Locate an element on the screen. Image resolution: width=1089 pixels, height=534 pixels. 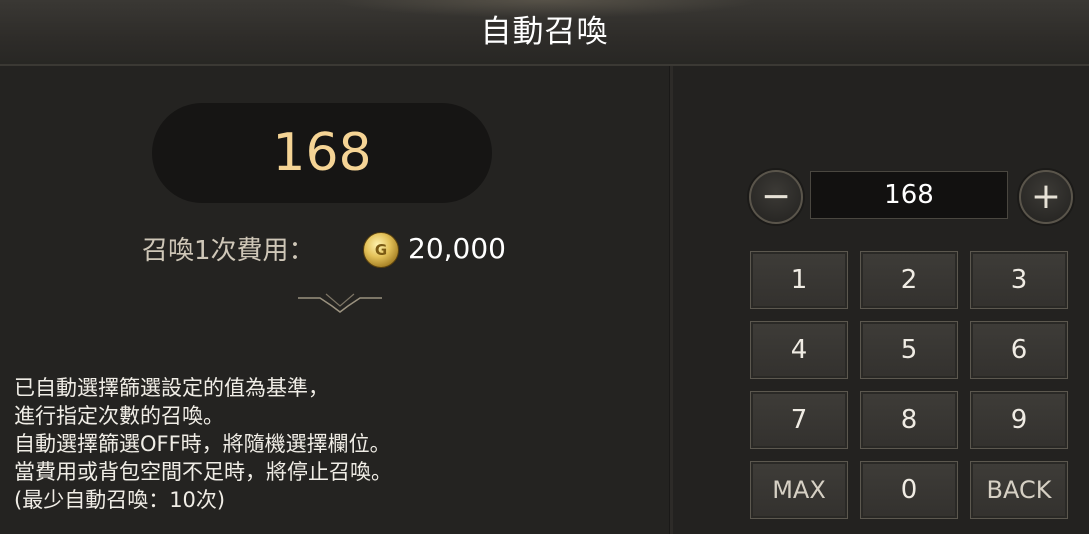
increment-button: + is located at coordinates (1046, 197).